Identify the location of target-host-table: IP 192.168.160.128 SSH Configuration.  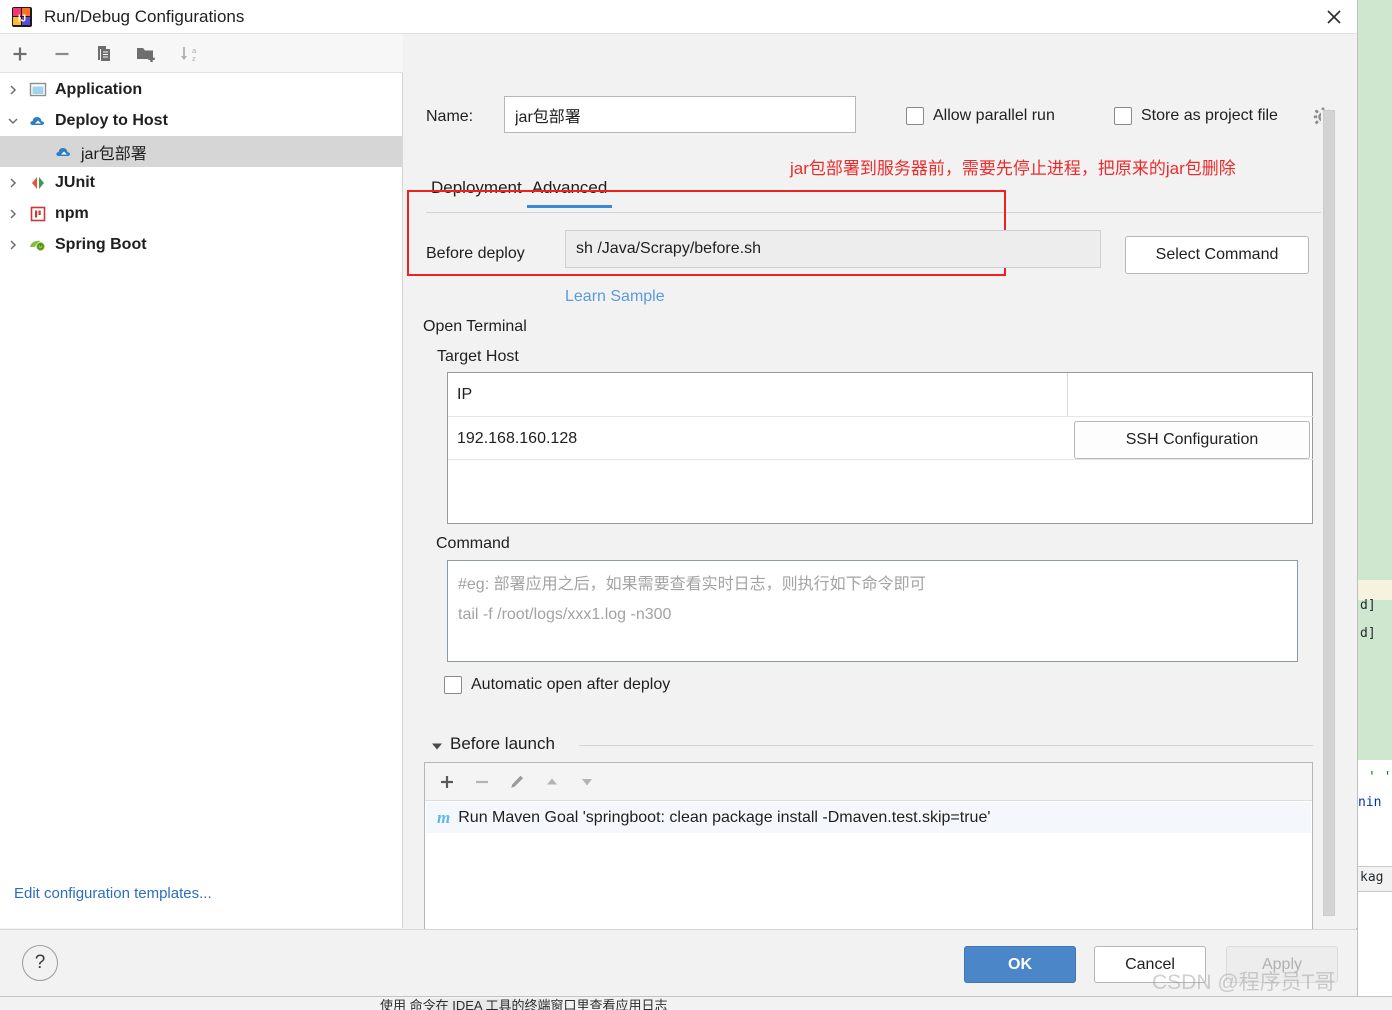
(880, 448).